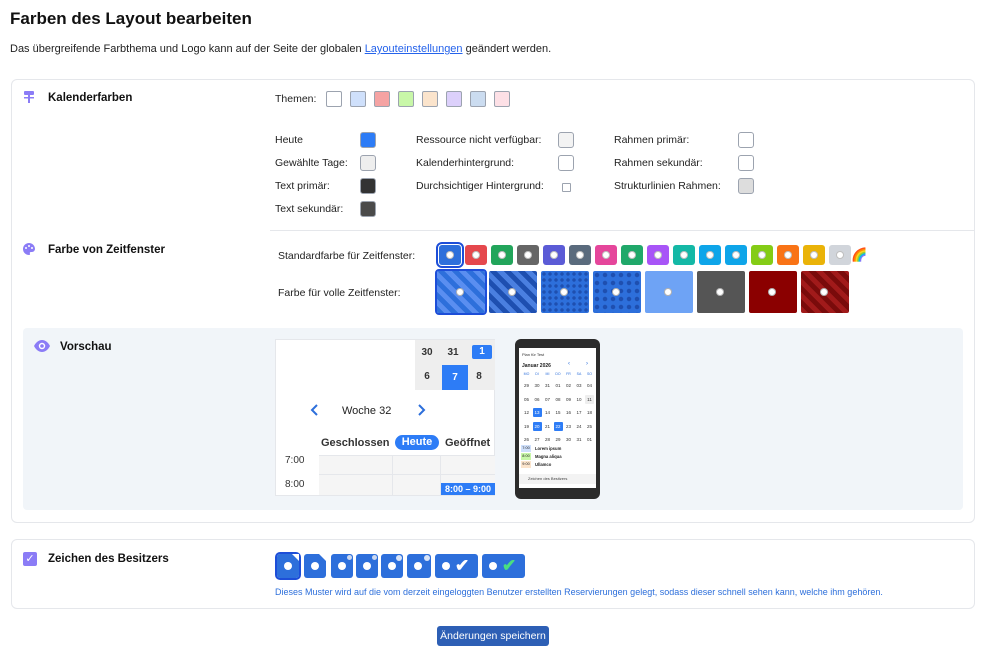  What do you see at coordinates (547, 399) in the screenshot?
I see `phone-day: 07` at bounding box center [547, 399].